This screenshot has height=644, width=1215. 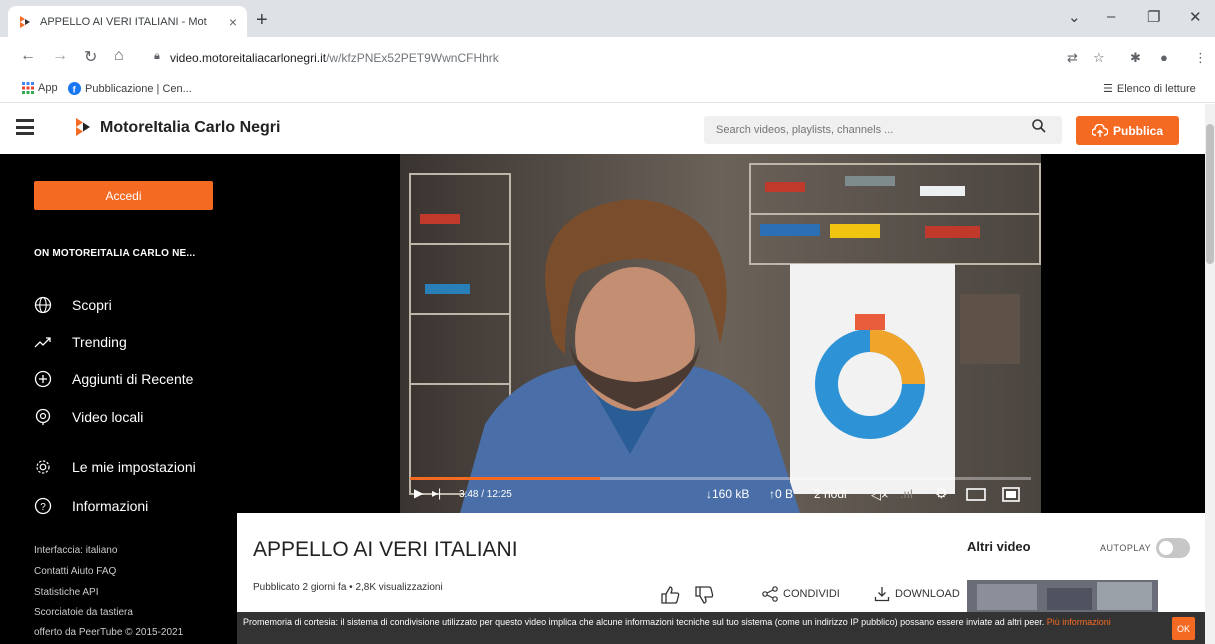 What do you see at coordinates (75, 550) in the screenshot?
I see `footer-language-link: Interfaccia: italiano` at bounding box center [75, 550].